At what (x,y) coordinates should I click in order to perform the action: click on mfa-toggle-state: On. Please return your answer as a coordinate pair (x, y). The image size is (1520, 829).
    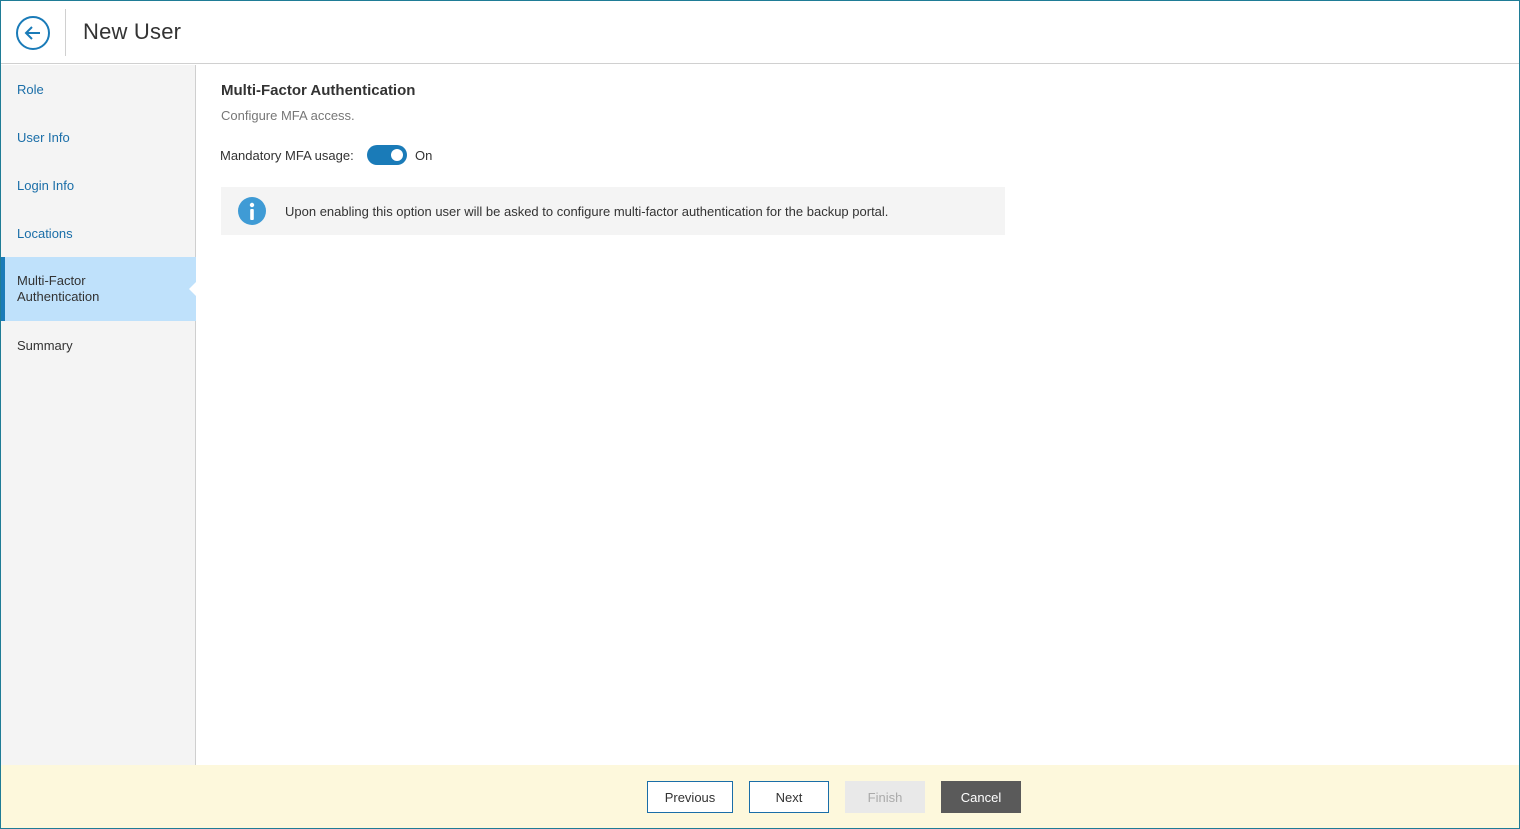
    Looking at the image, I should click on (424, 155).